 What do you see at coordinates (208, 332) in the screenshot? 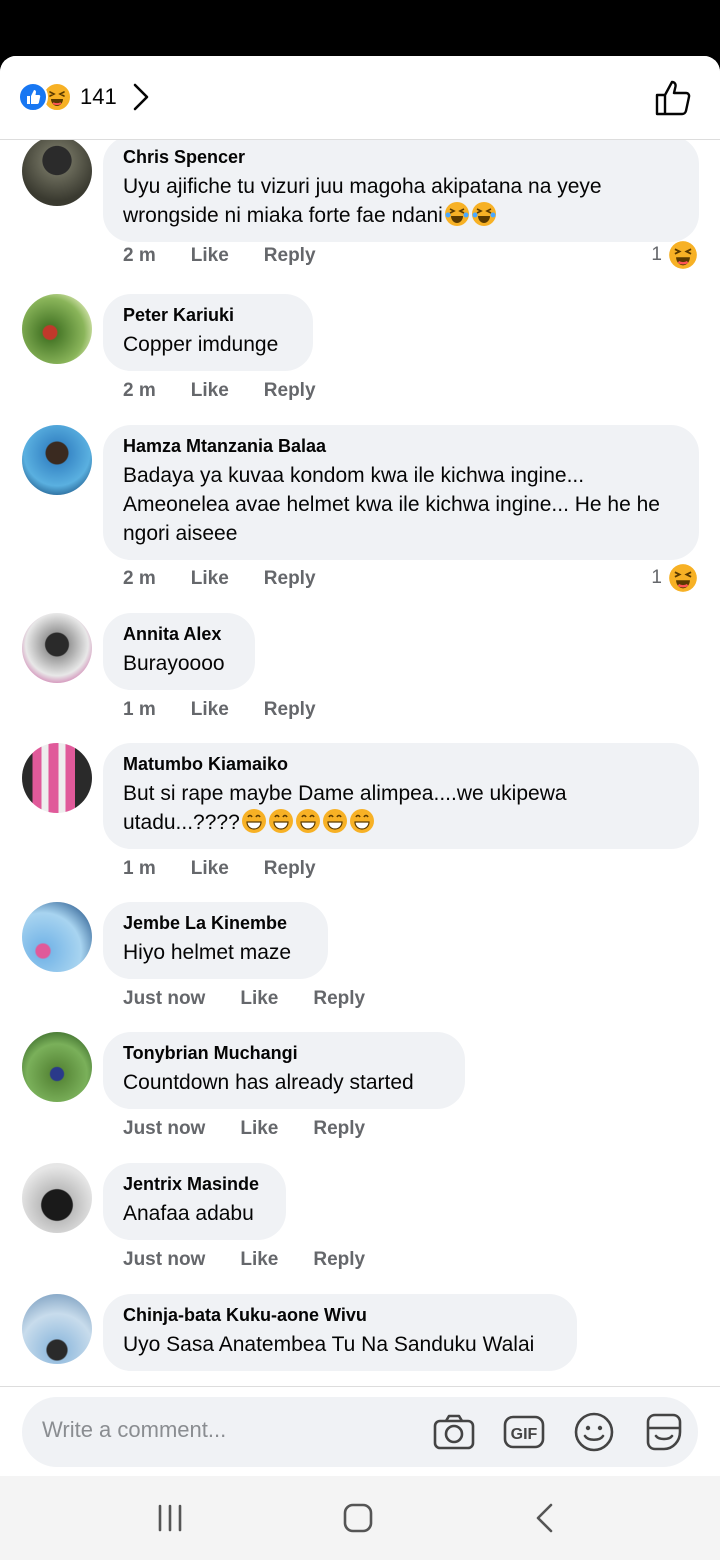
I see `comment-bubble: Peter Kariuki Copper imdunge` at bounding box center [208, 332].